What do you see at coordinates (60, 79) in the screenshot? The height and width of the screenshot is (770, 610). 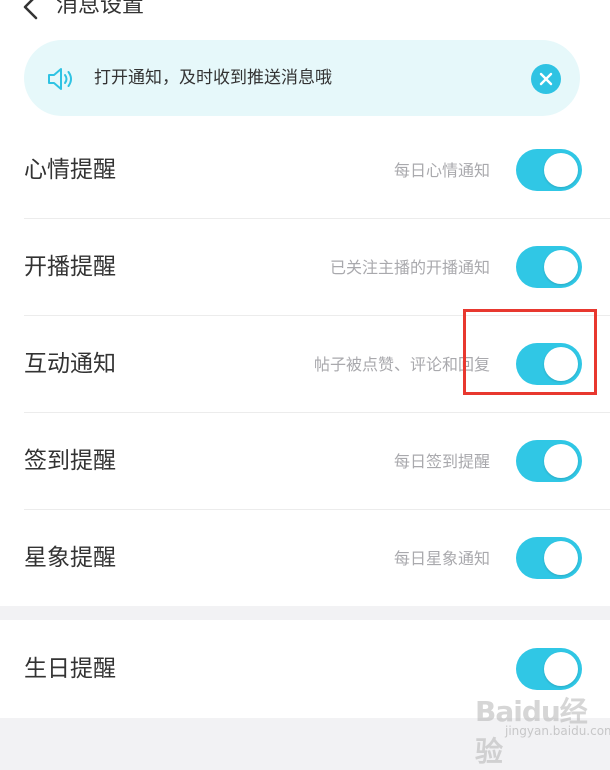 I see `speaker-icon` at bounding box center [60, 79].